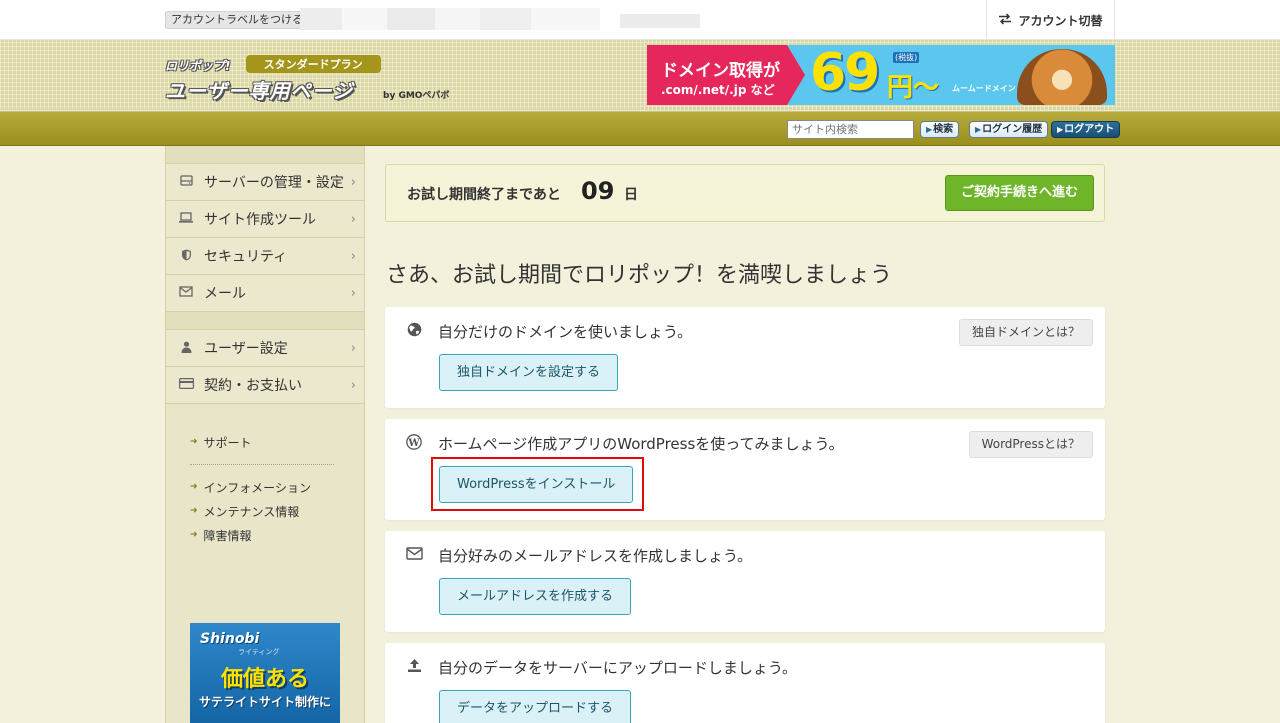 Image resolution: width=1280 pixels, height=723 pixels. What do you see at coordinates (641, 444) in the screenshot?
I see `card-text: ホームページ作成アプリのWordPressを使ってみましょう。` at bounding box center [641, 444].